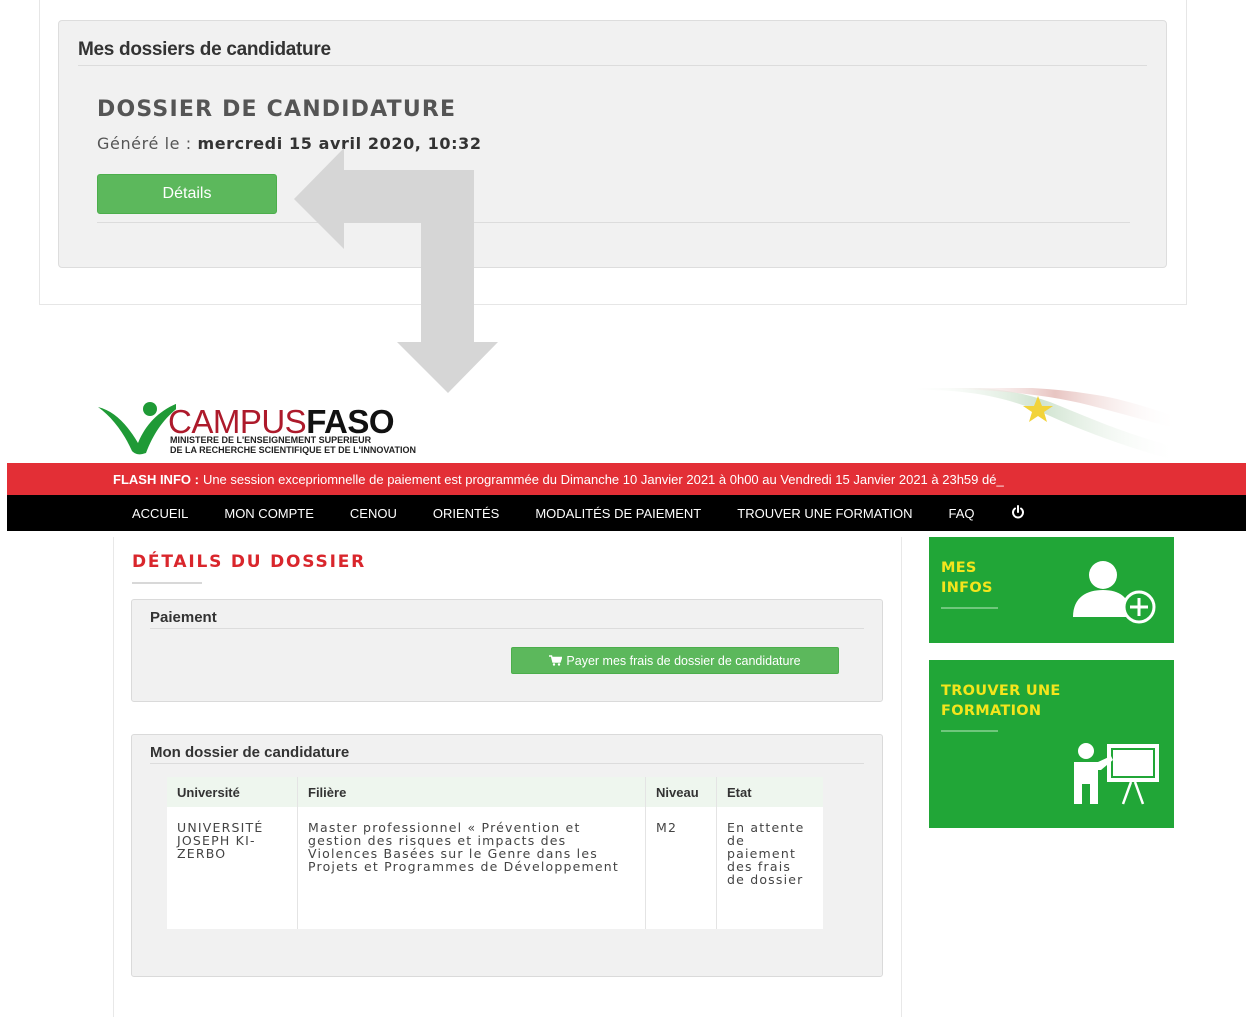  Describe the element at coordinates (281, 421) in the screenshot. I see `brand-name: CAMPUSFASO` at that location.